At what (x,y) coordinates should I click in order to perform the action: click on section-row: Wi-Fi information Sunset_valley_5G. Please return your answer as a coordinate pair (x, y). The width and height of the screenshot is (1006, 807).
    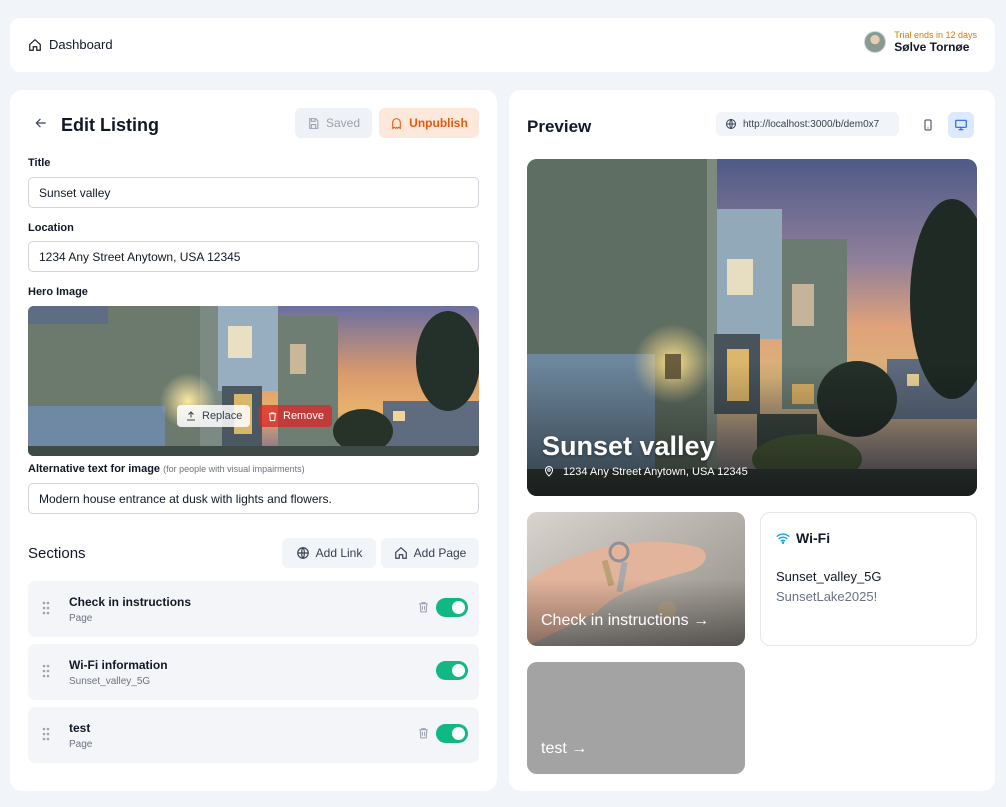
    Looking at the image, I should click on (253, 672).